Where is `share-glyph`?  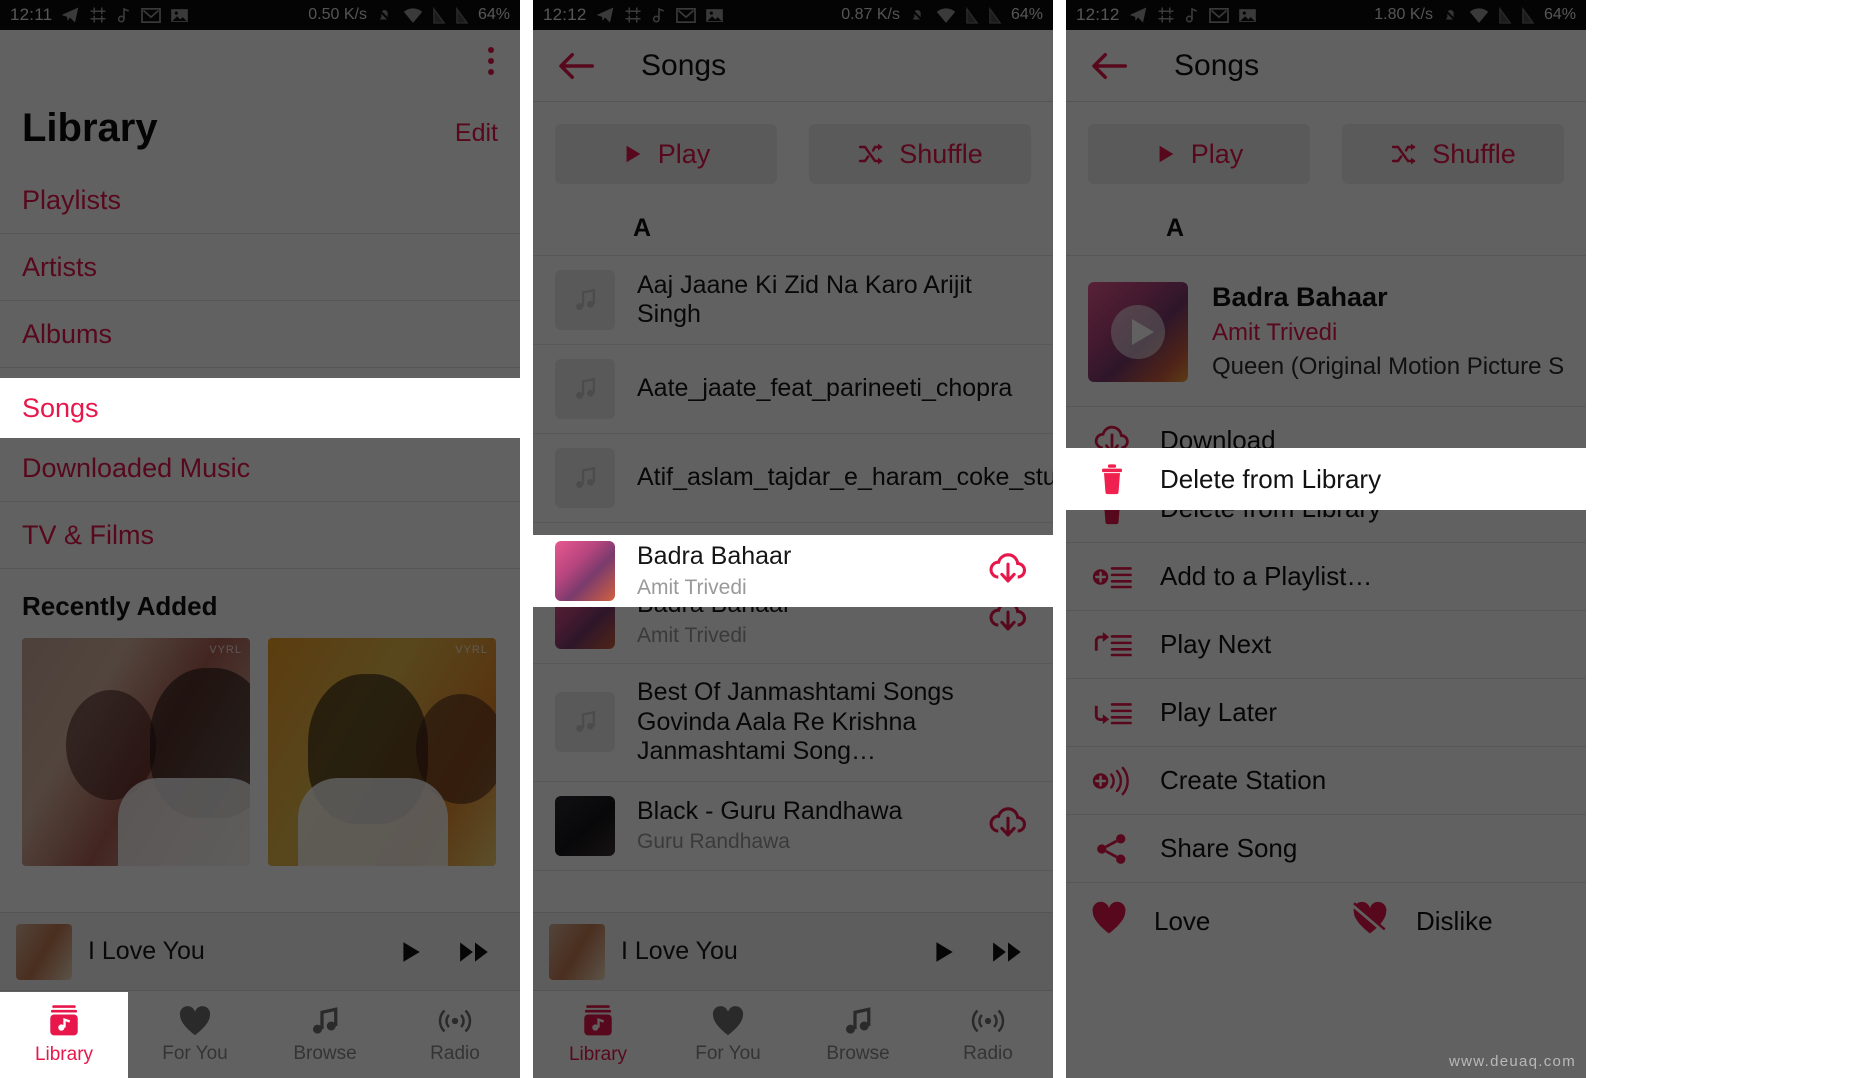
share-glyph is located at coordinates (1111, 848).